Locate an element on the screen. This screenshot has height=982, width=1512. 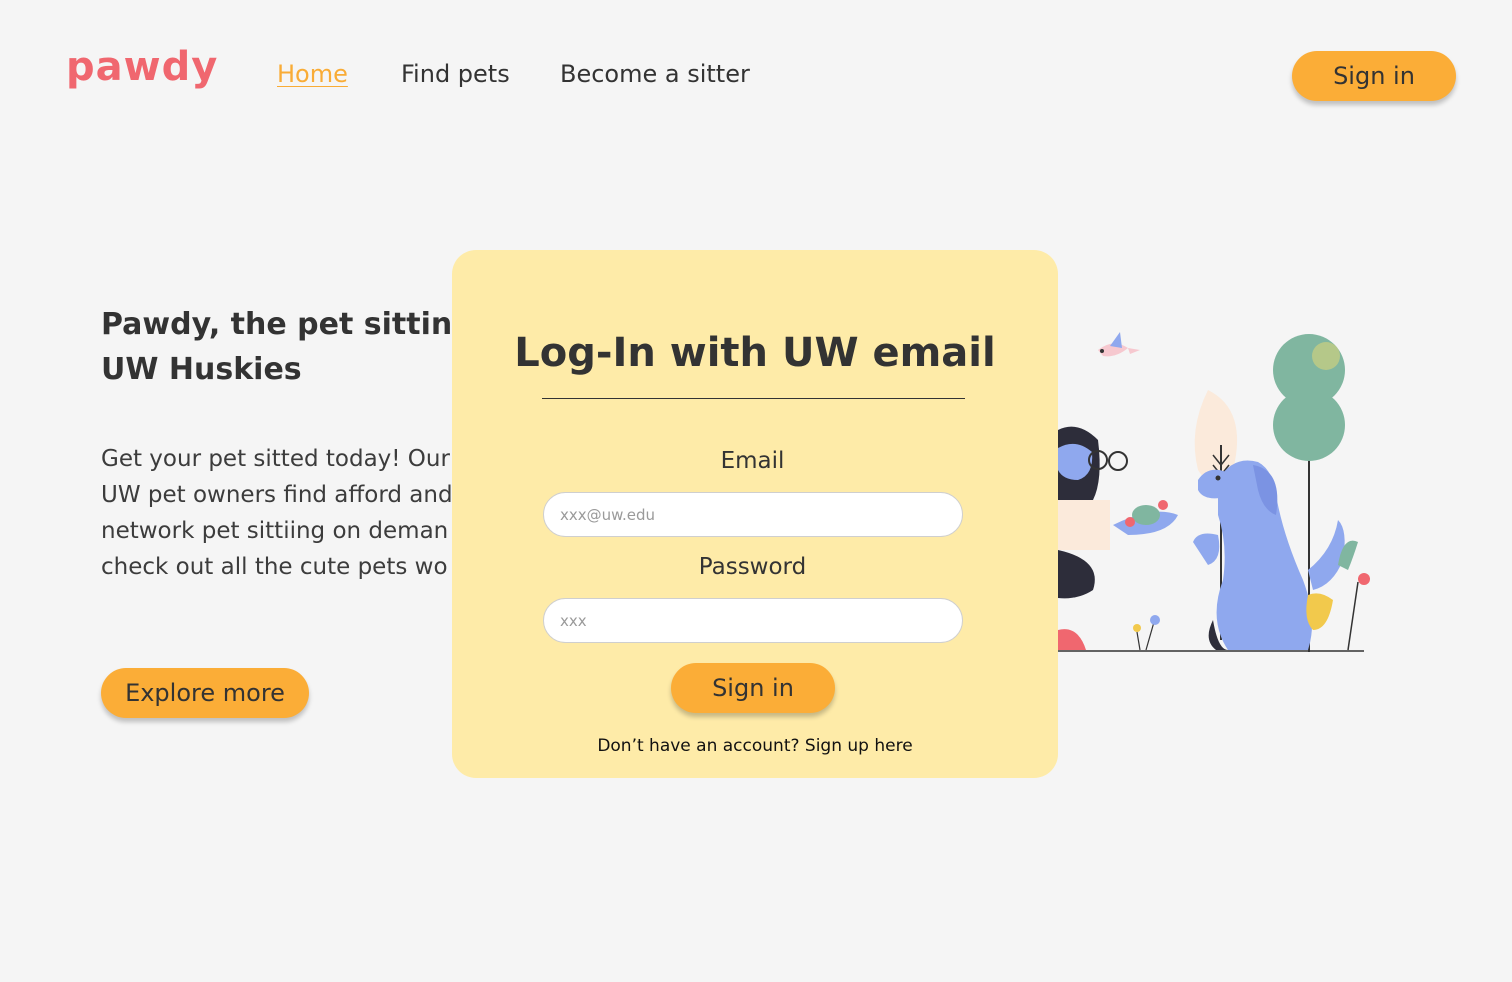
hero-text-line: UW pet owners find afford and is located at coordinates (277, 495).